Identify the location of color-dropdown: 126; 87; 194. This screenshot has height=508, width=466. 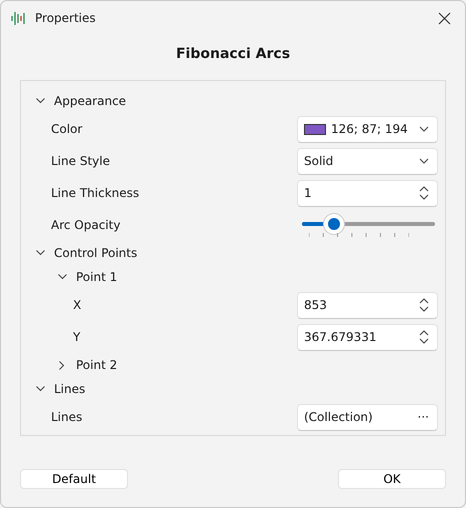
(367, 129).